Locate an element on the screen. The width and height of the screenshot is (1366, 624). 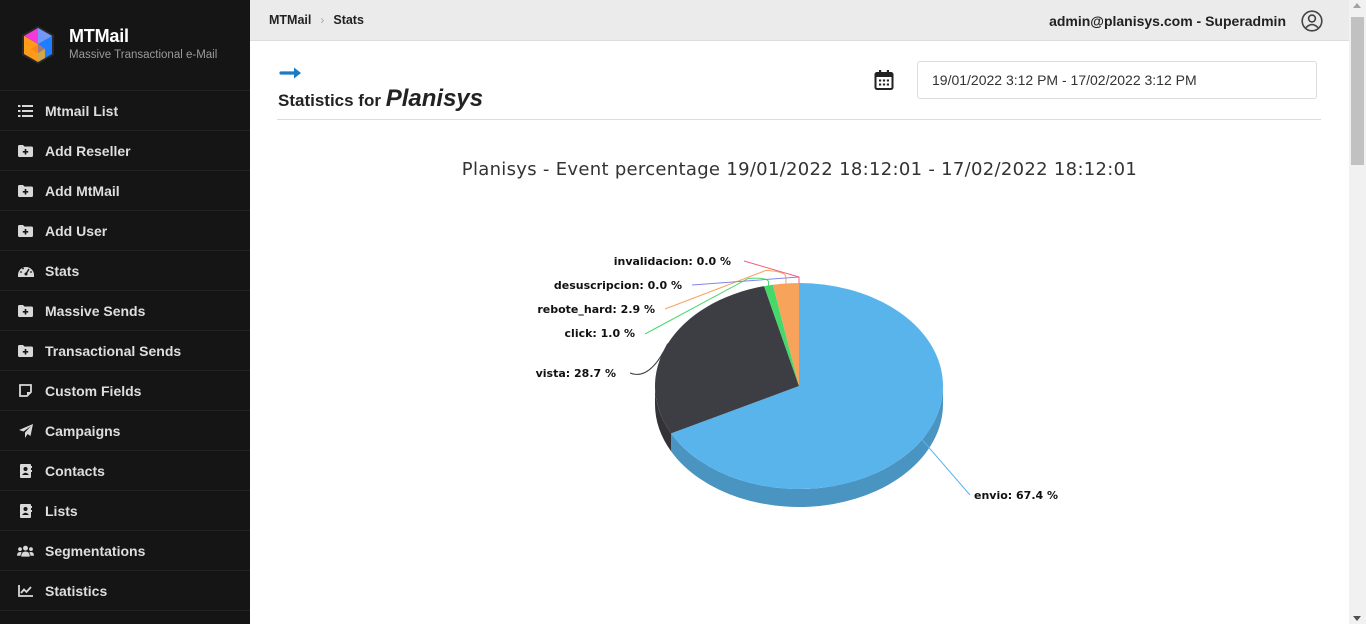
data-label-envio: envio: 67.4 % is located at coordinates (1016, 495).